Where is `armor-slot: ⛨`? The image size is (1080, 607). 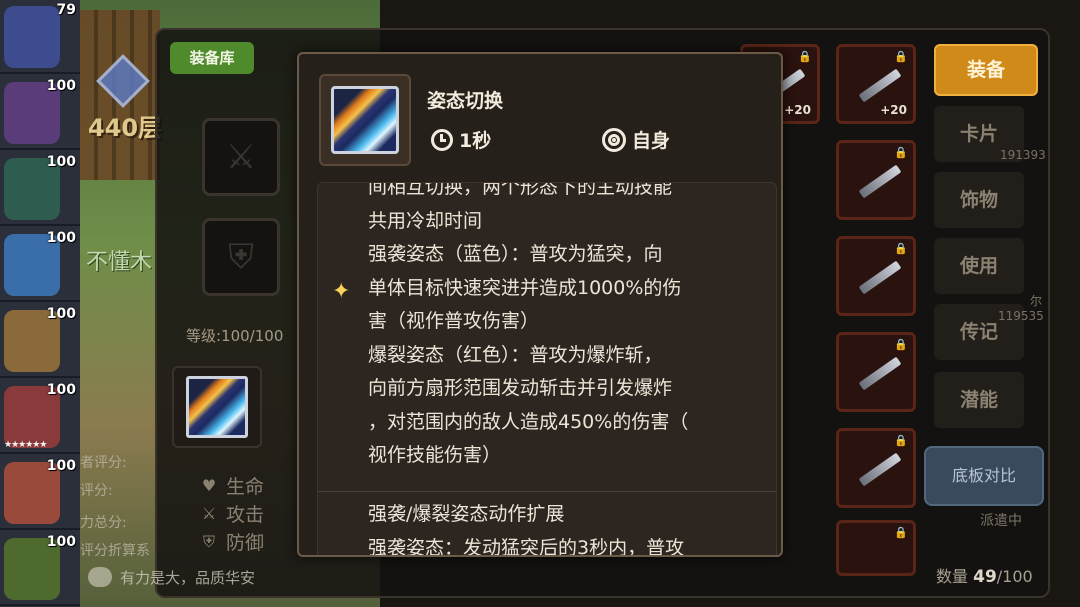 armor-slot: ⛨ is located at coordinates (241, 257).